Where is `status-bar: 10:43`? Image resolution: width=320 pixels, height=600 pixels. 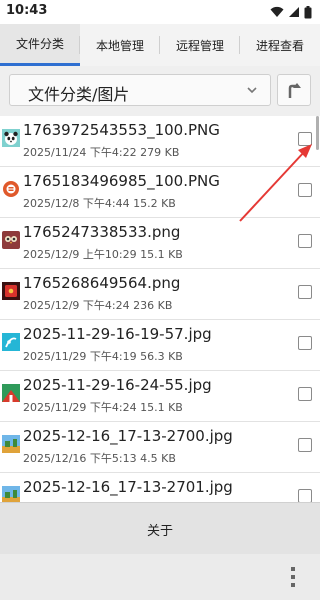
status-bar: 10:43 is located at coordinates (160, 12).